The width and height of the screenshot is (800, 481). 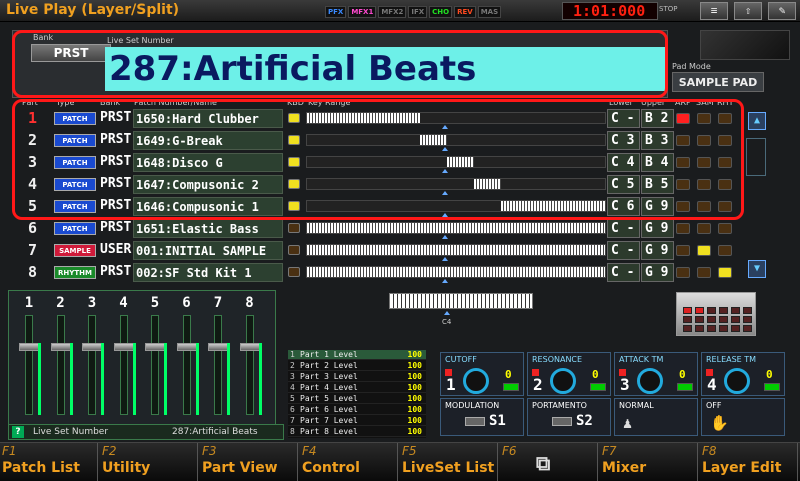 I want to click on scroll-track, so click(x=756, y=157).